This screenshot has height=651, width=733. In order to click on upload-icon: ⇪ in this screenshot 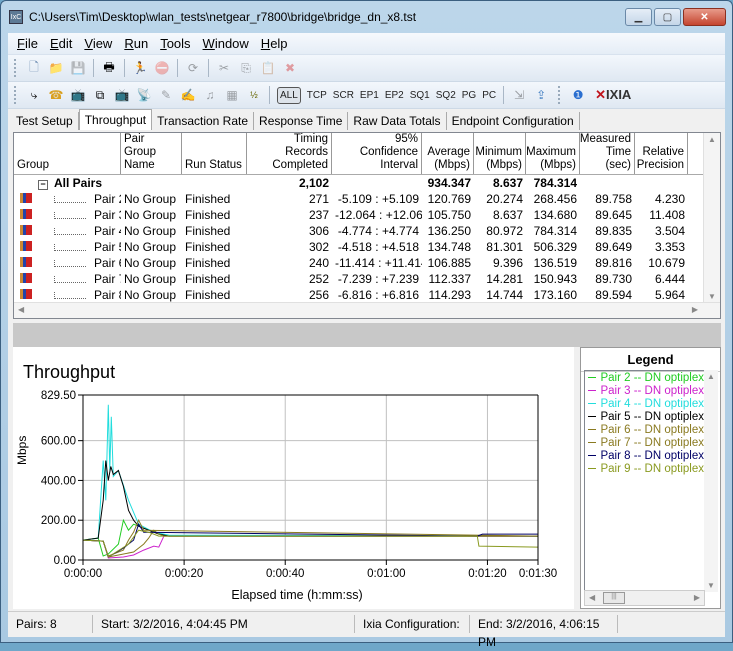, I will do `click(541, 95)`.